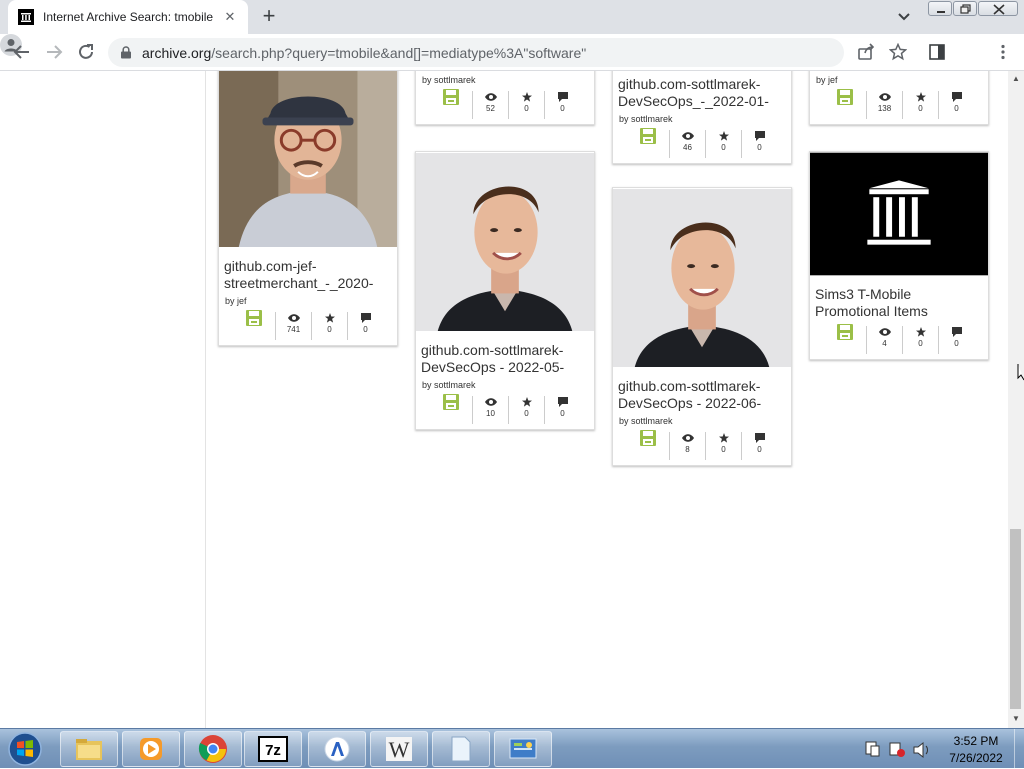 The image size is (1024, 769). Describe the element at coordinates (899, 104) in the screenshot. I see `item-stats: 138 0 0` at that location.